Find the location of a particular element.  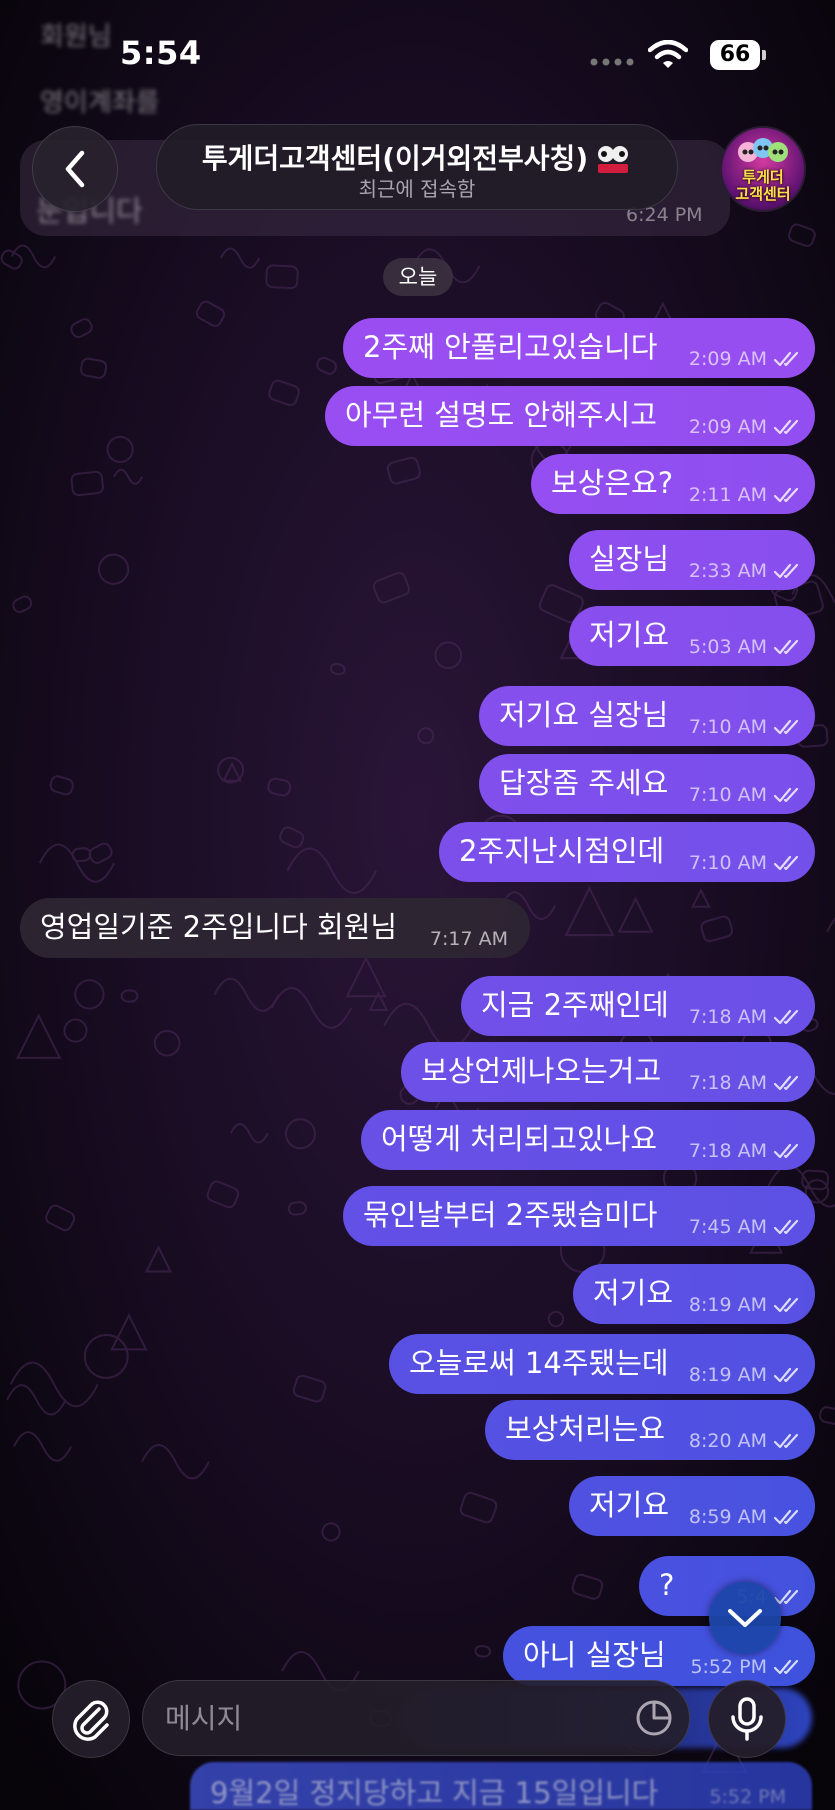

message-meta: 7:17 AM is located at coordinates (469, 939).